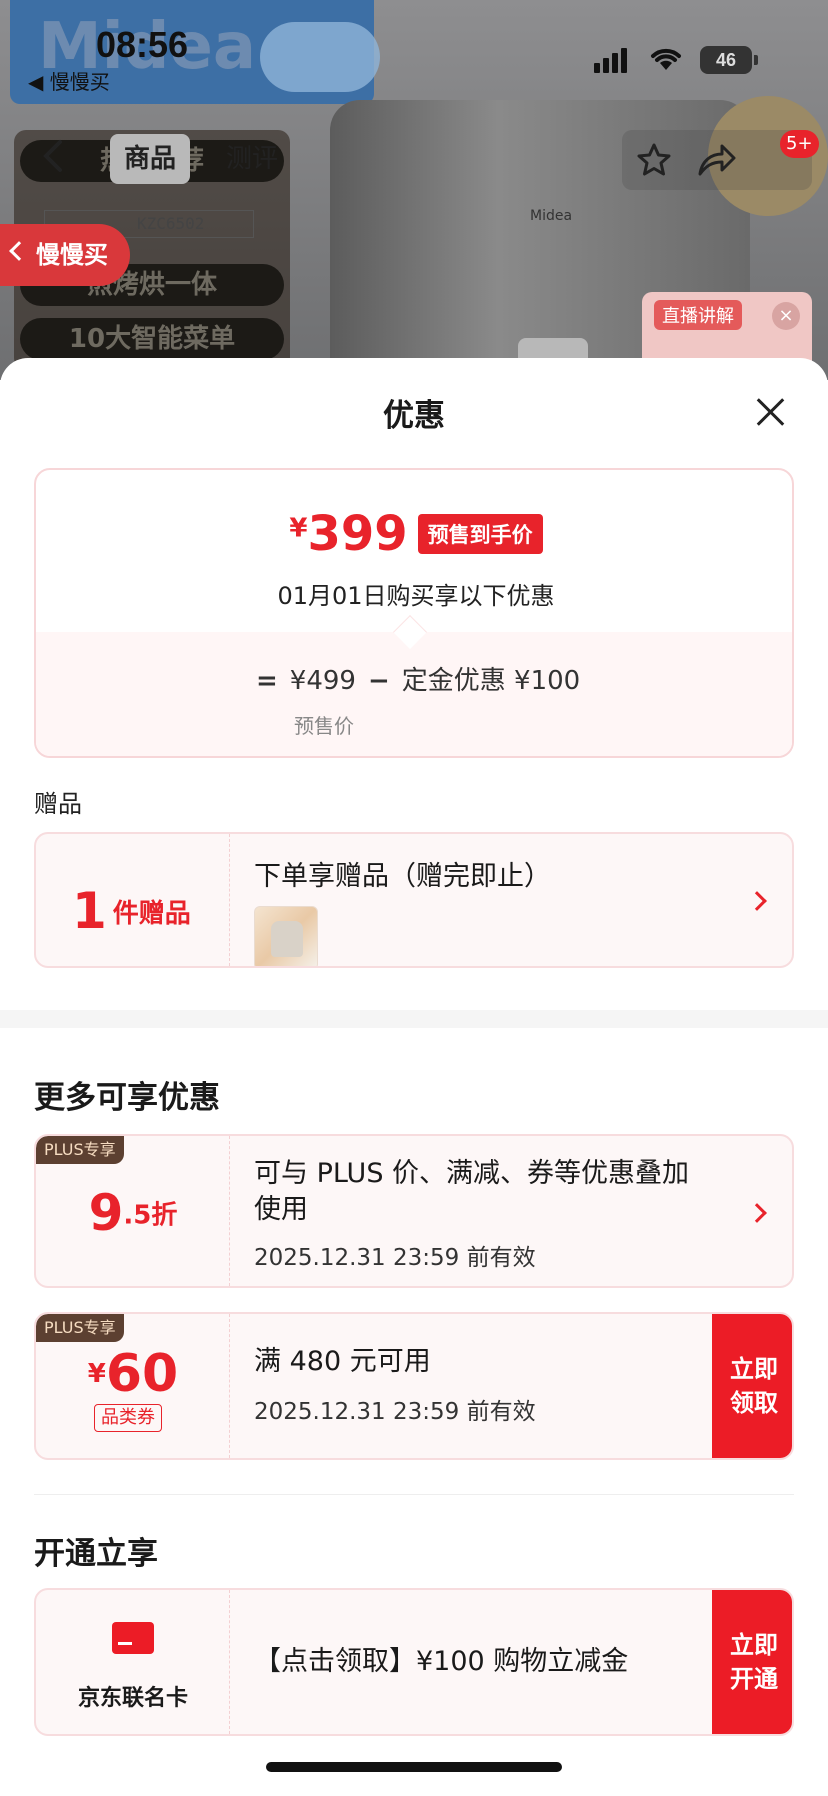 Image resolution: width=828 pixels, height=1796 pixels. Describe the element at coordinates (752, 1662) in the screenshot. I see `open-card-button: 立即开通` at that location.